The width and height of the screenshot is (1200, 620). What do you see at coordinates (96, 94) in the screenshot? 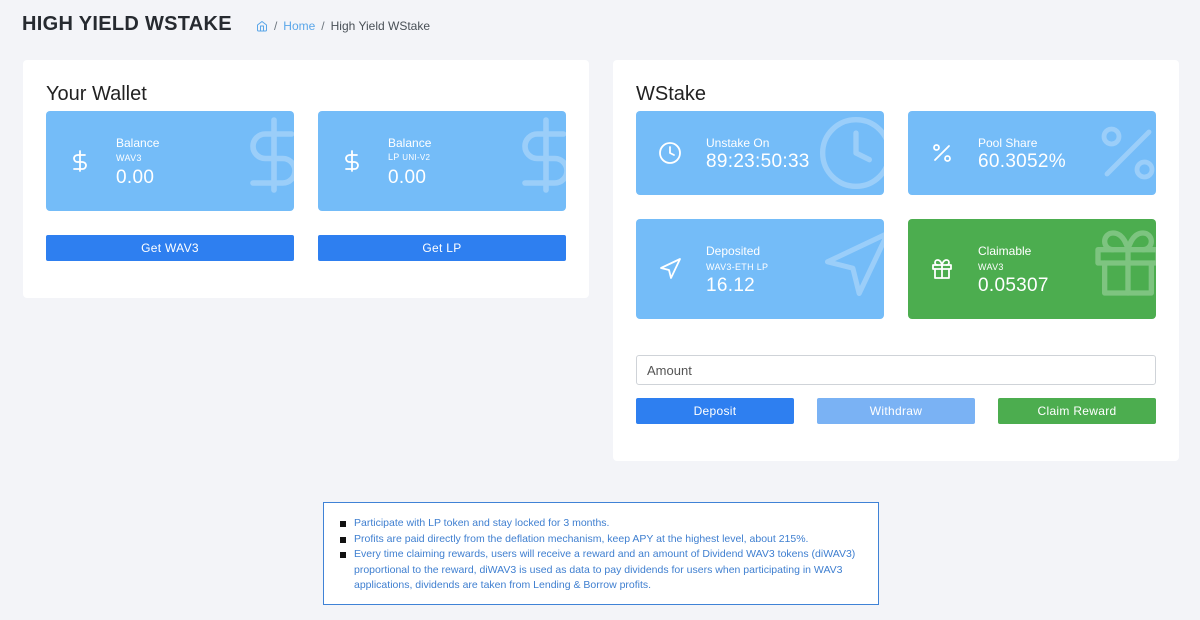
I see `wallet-title: Your Wallet` at bounding box center [96, 94].